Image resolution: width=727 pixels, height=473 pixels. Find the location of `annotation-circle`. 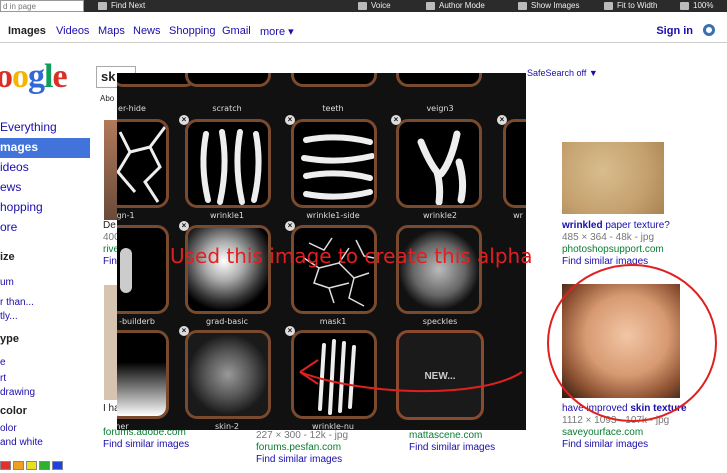

annotation-circle is located at coordinates (632, 343).